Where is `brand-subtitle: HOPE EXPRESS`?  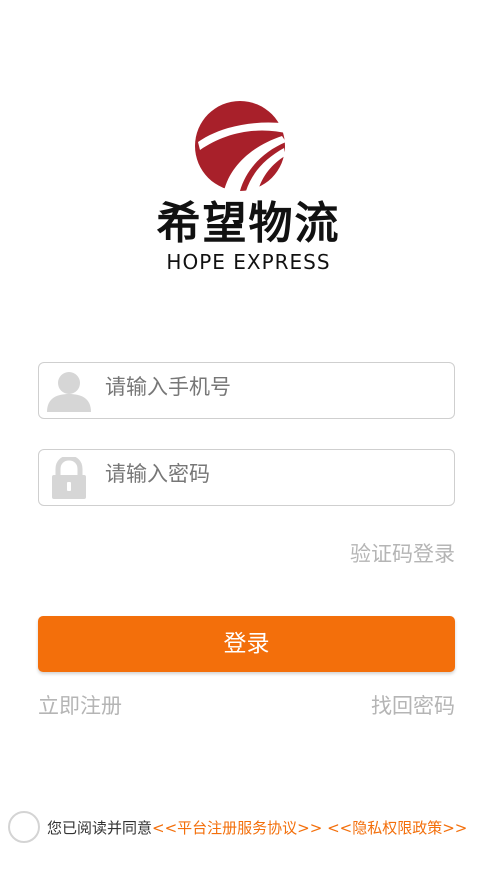 brand-subtitle: HOPE EXPRESS is located at coordinates (248, 262).